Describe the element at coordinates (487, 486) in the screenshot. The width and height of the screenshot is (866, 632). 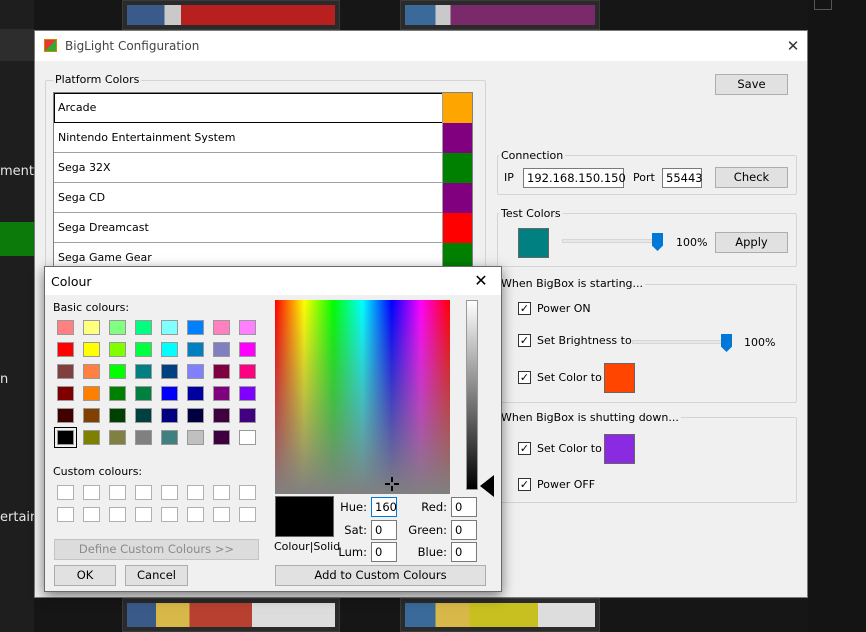
I see `luminosity-arrow-icon` at that location.